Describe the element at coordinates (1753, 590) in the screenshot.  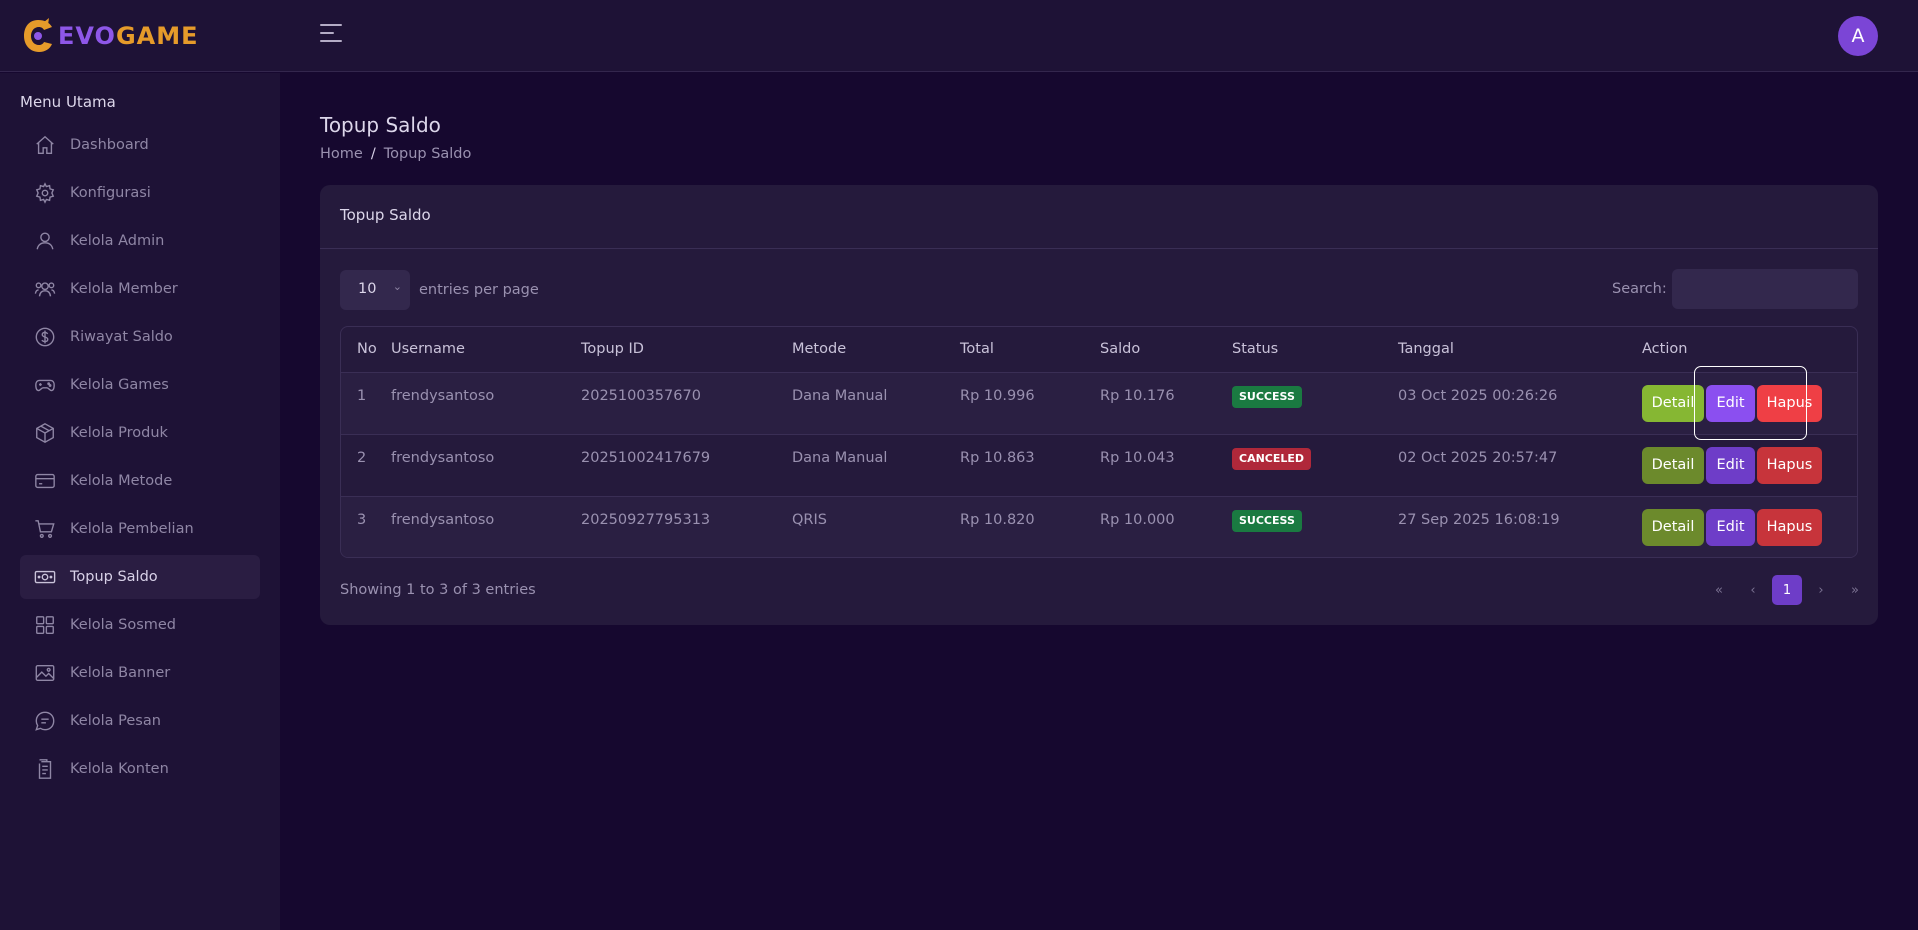
I see `pagination-prev: ‹` at that location.